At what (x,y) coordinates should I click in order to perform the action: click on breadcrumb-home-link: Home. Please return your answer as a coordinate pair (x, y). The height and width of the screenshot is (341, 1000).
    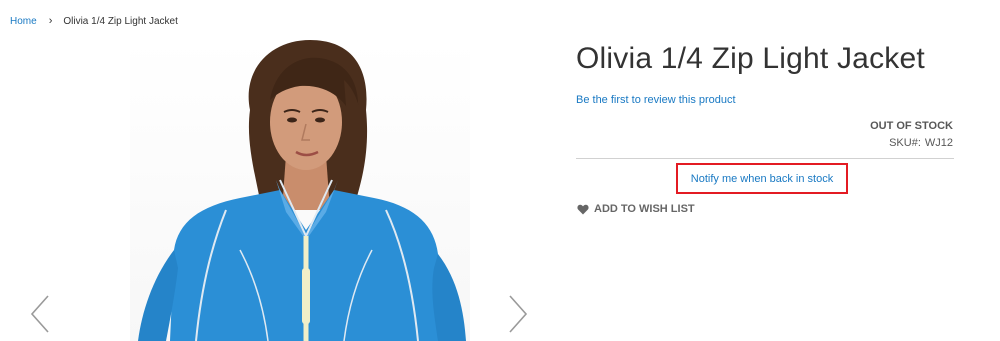
    Looking at the image, I should click on (23, 21).